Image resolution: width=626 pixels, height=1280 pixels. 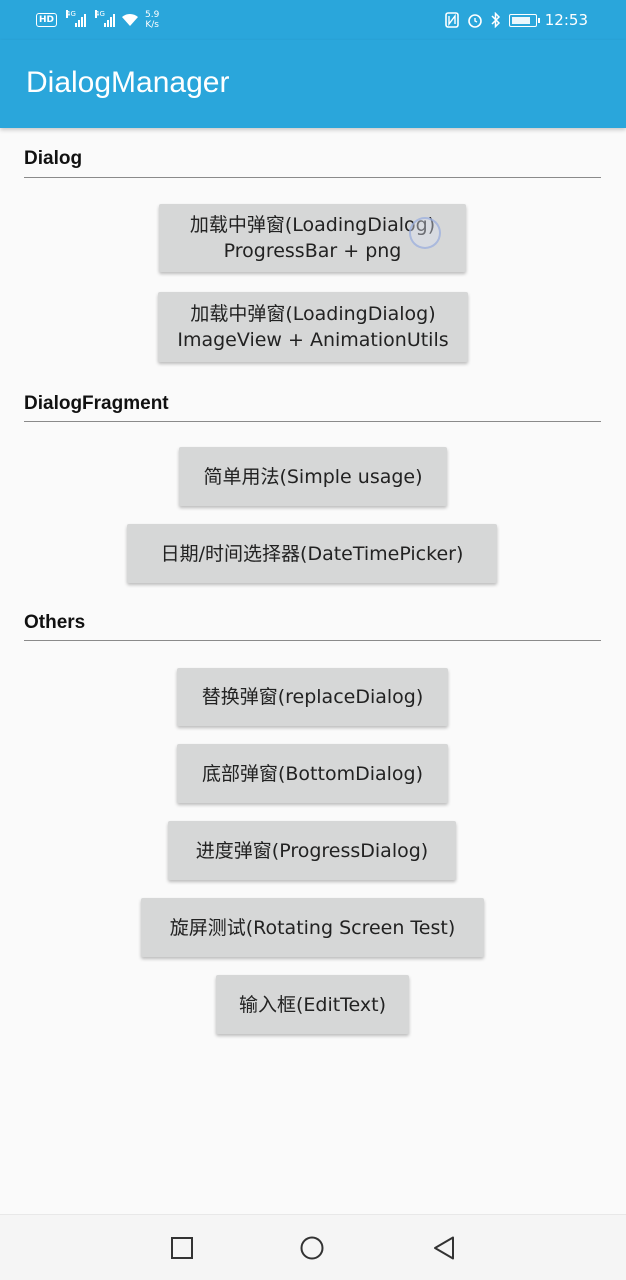 I want to click on button-label: 进度弹窗(ProgressDialog), so click(x=312, y=850).